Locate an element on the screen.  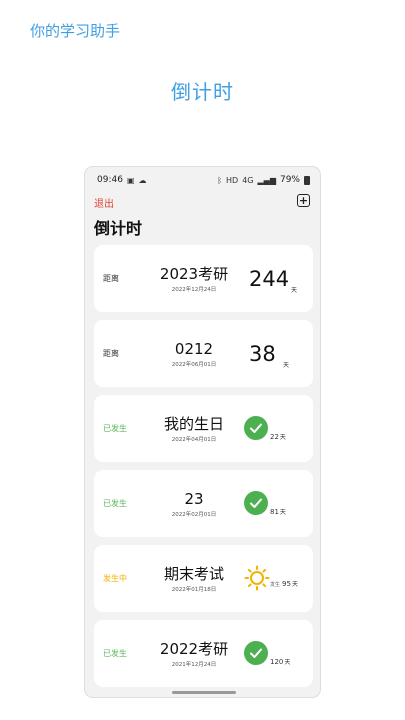
page-title: 倒计时 is located at coordinates (118, 228).